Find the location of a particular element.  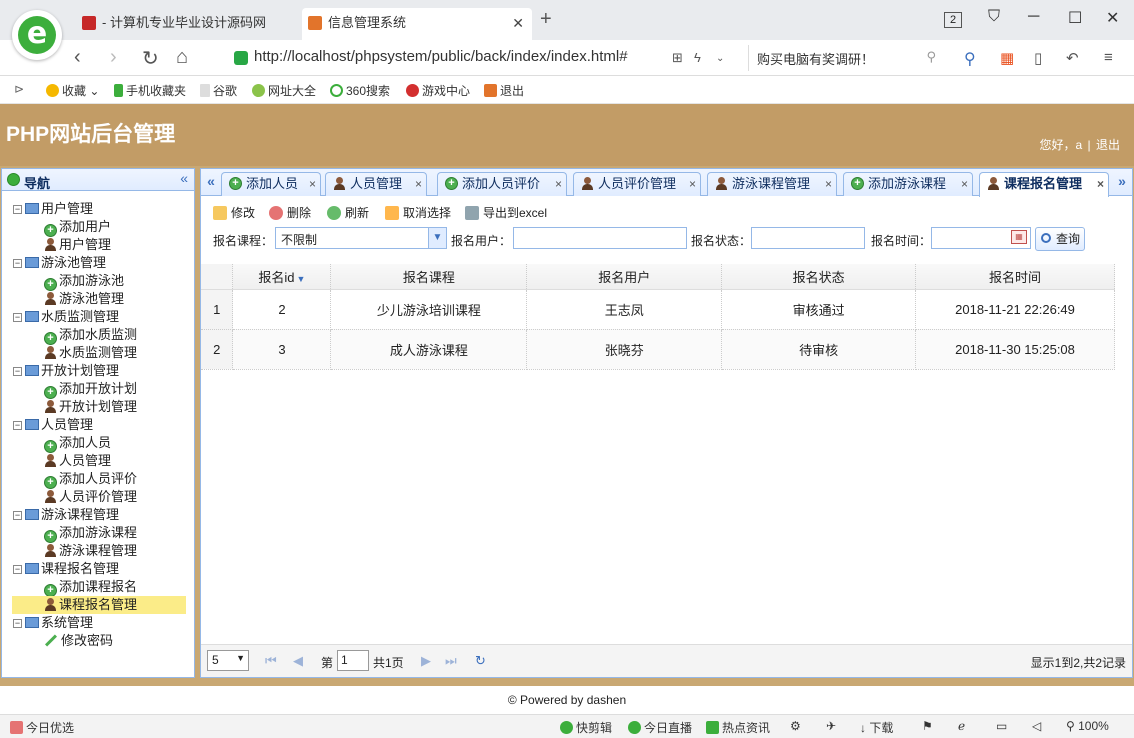

browser-tab-source-site: - 计算机专业毕业设计源码网 is located at coordinates (187, 24).